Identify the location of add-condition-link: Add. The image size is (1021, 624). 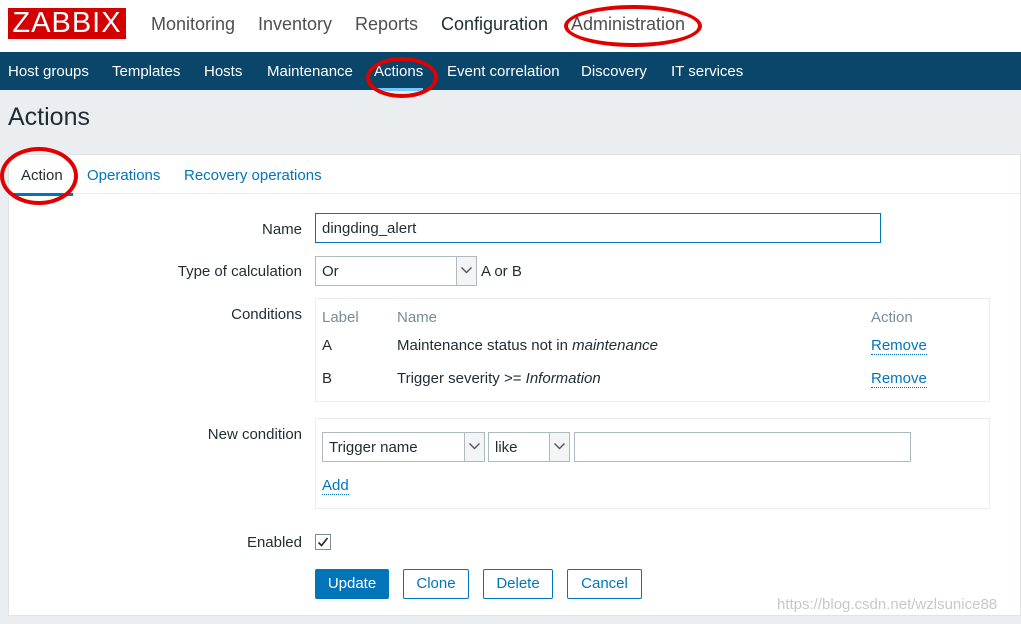
(335, 486).